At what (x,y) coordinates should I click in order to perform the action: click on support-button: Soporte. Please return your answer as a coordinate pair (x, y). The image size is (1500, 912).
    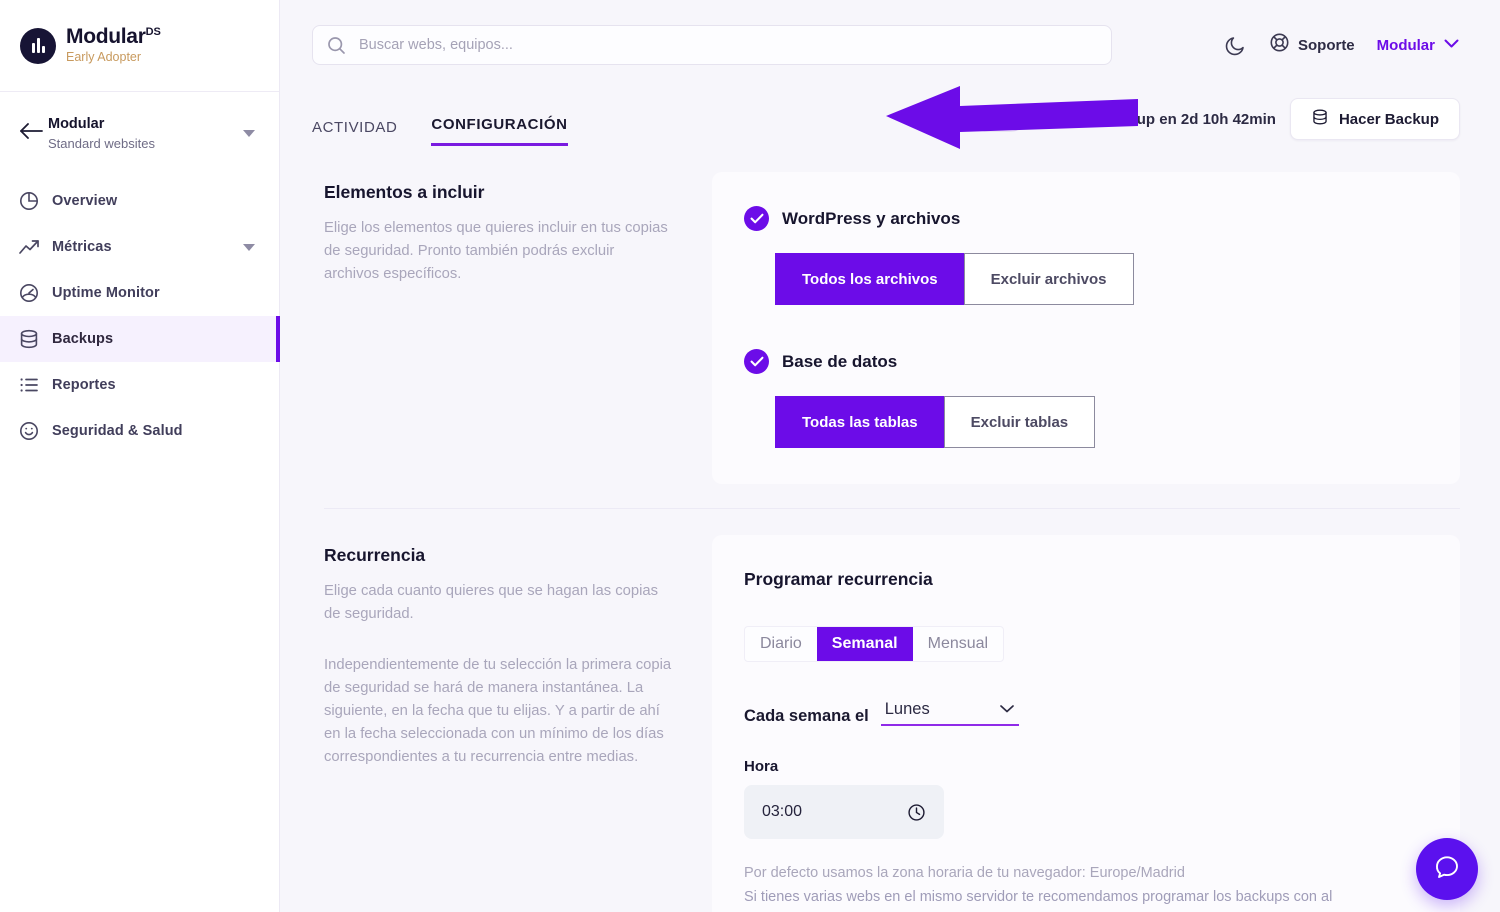
    Looking at the image, I should click on (1312, 45).